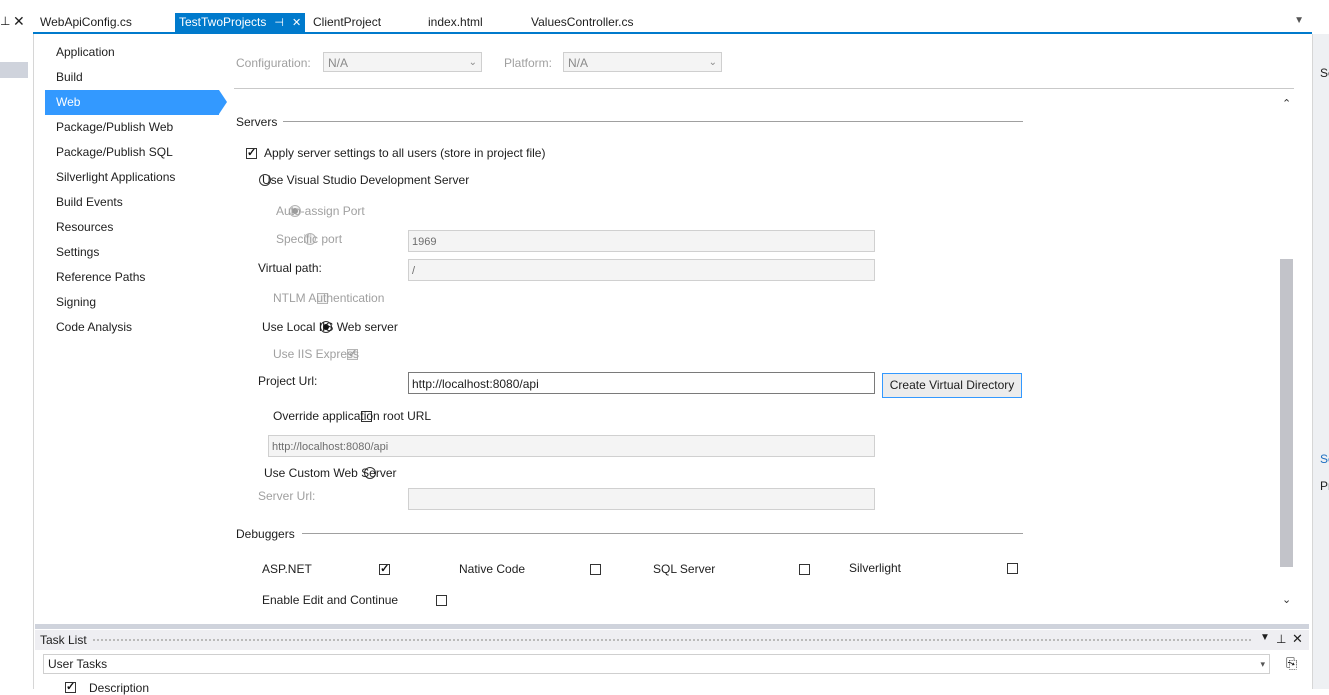 The image size is (1329, 695). I want to click on tab-index-html: index.html, so click(455, 22).